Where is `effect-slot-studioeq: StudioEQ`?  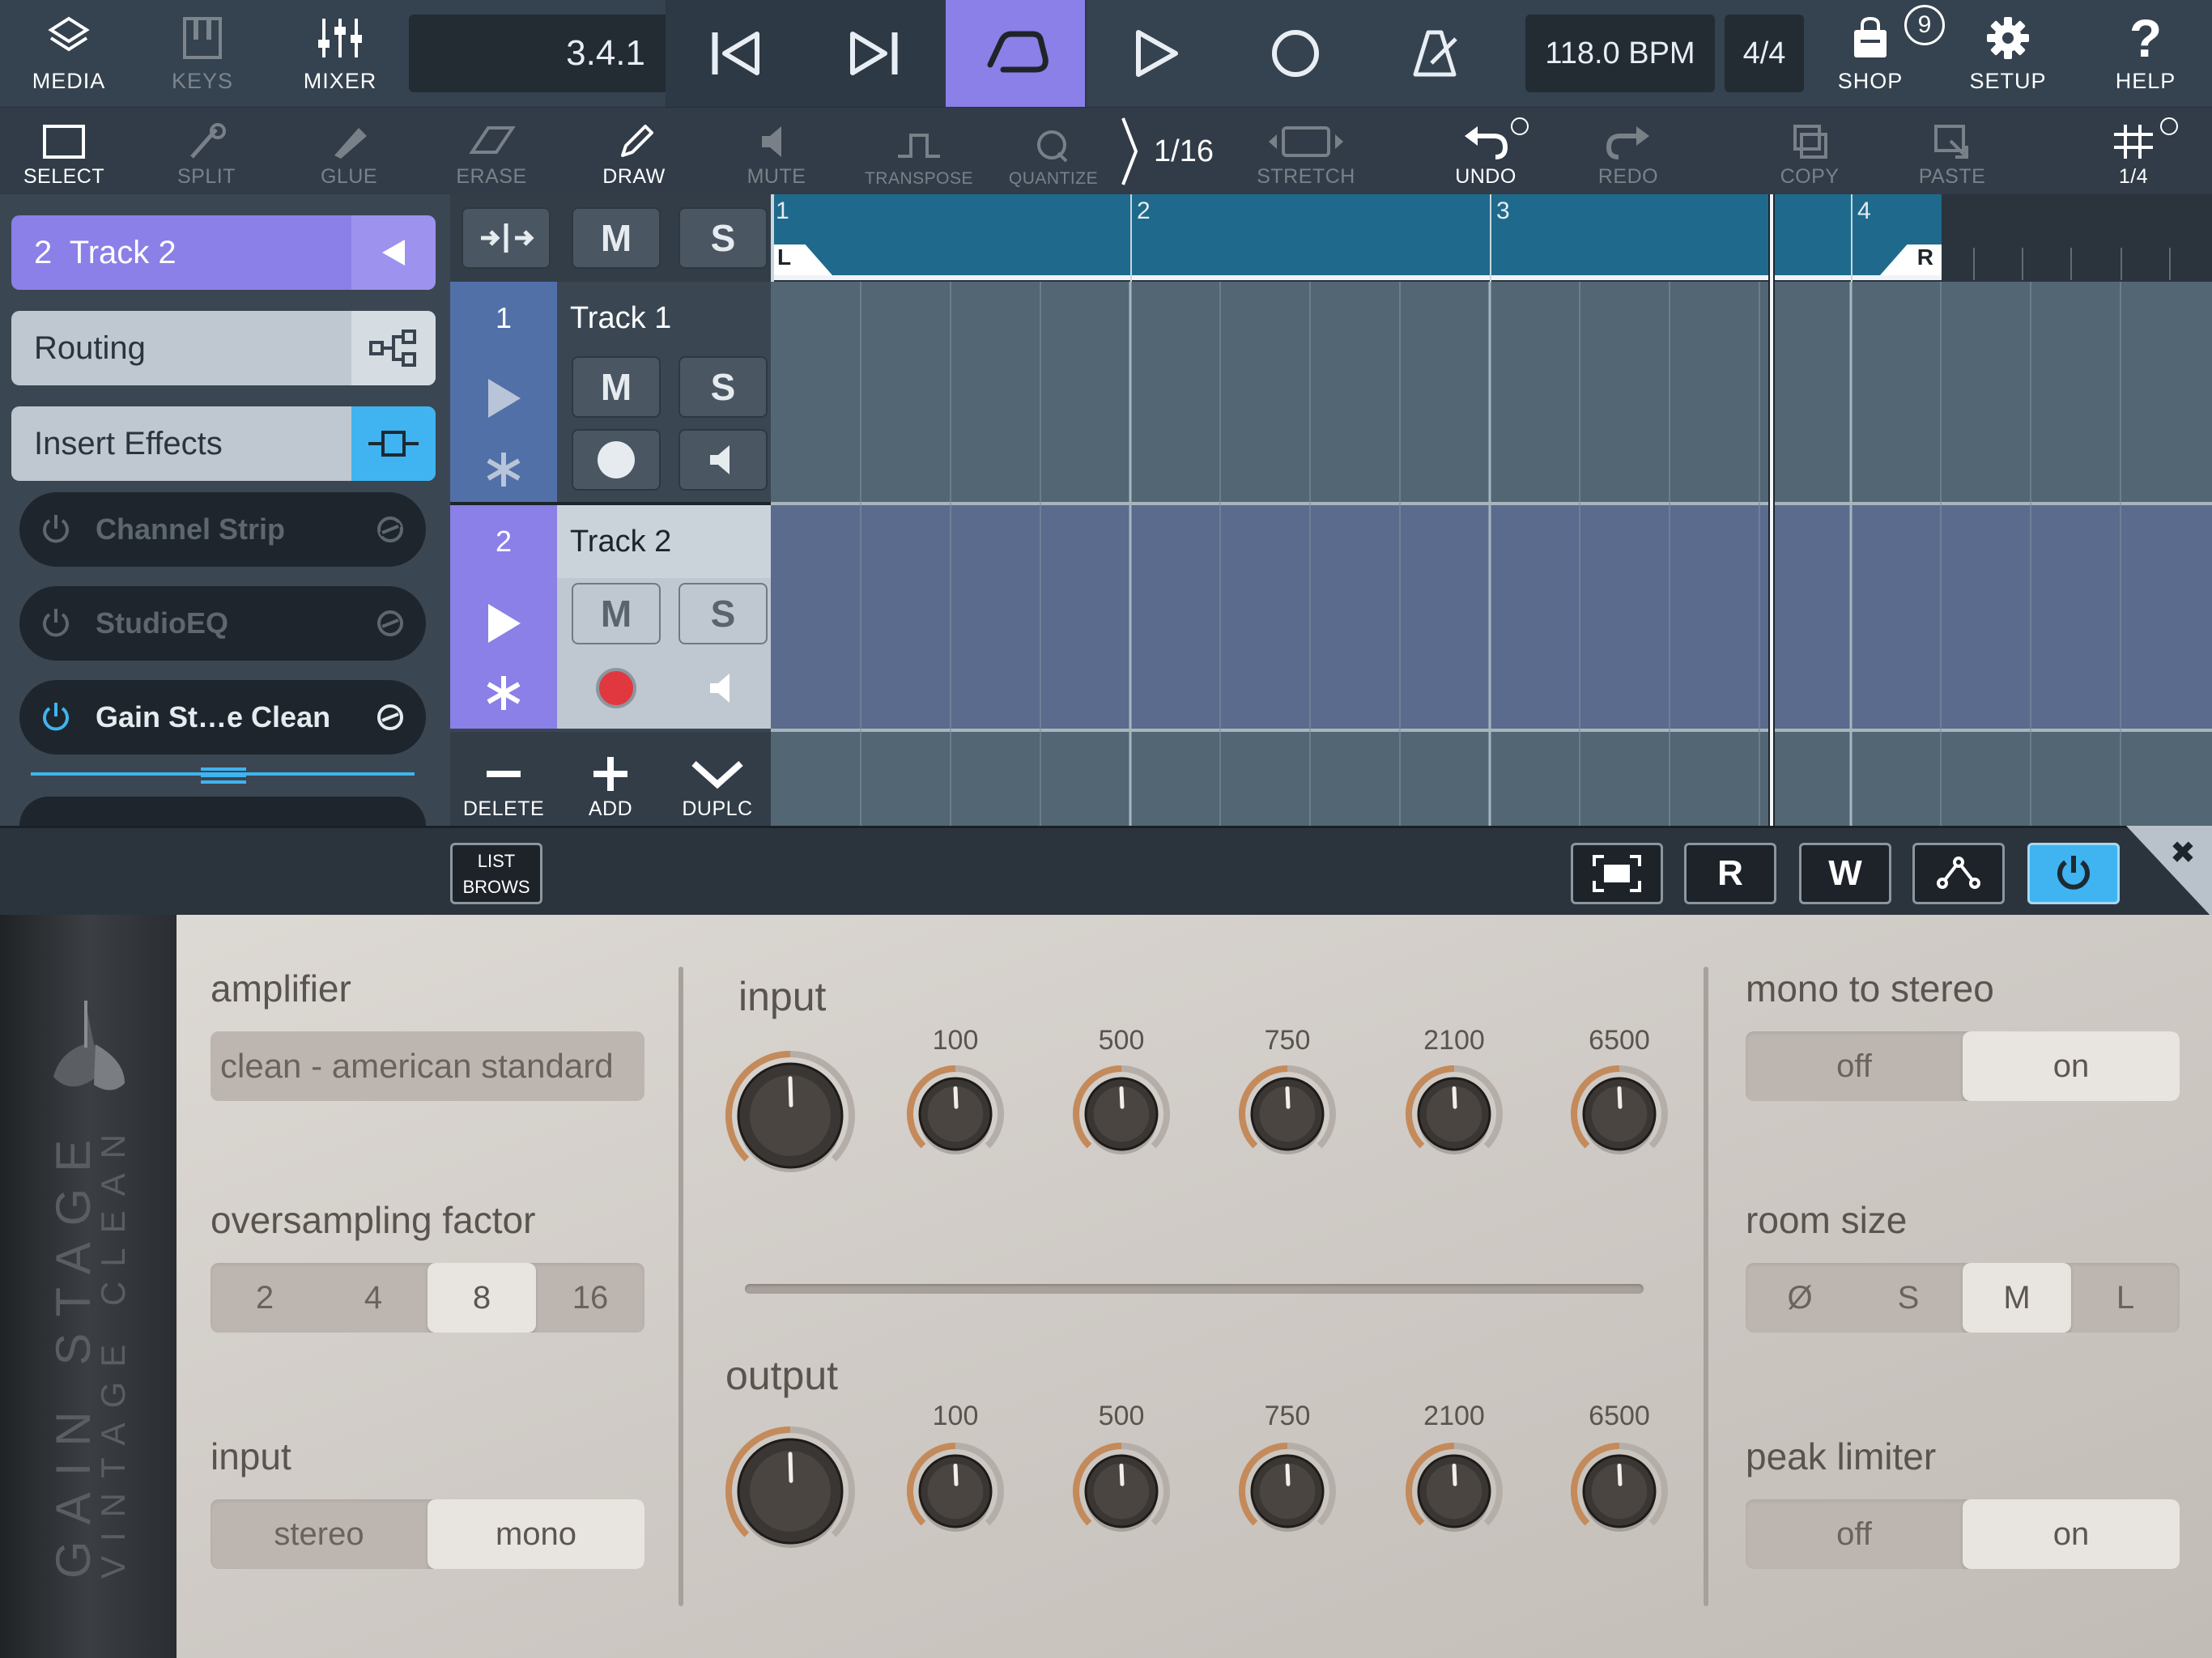
effect-slot-studioeq: StudioEQ is located at coordinates (223, 623).